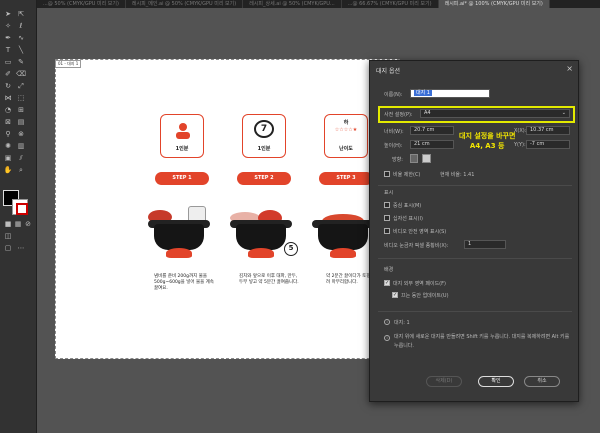 This screenshot has width=600, height=433. I want to click on delete-button: 삭제(D), so click(444, 381).